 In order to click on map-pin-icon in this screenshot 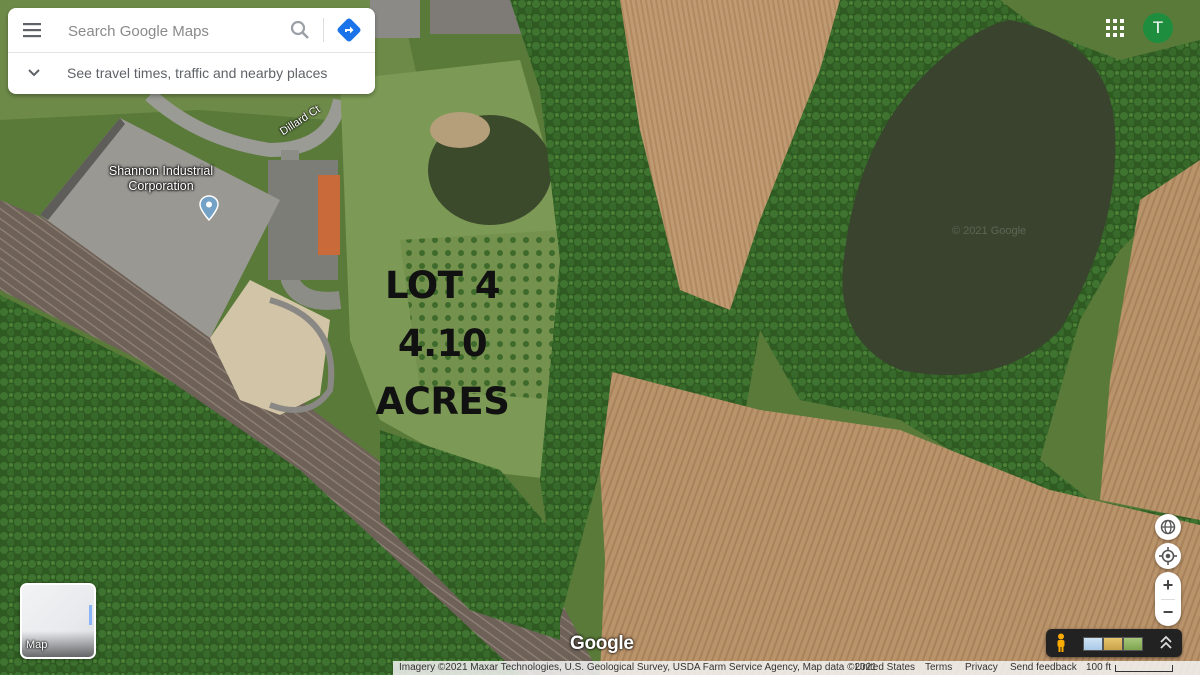, I will do `click(209, 208)`.